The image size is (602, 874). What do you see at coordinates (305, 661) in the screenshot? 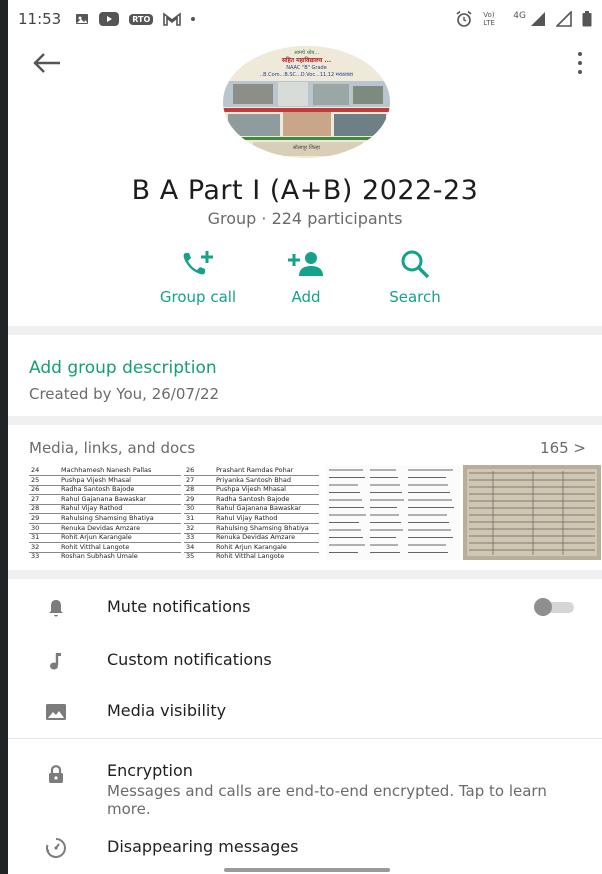
I see `custom-notifications-row: Custom notifications` at bounding box center [305, 661].